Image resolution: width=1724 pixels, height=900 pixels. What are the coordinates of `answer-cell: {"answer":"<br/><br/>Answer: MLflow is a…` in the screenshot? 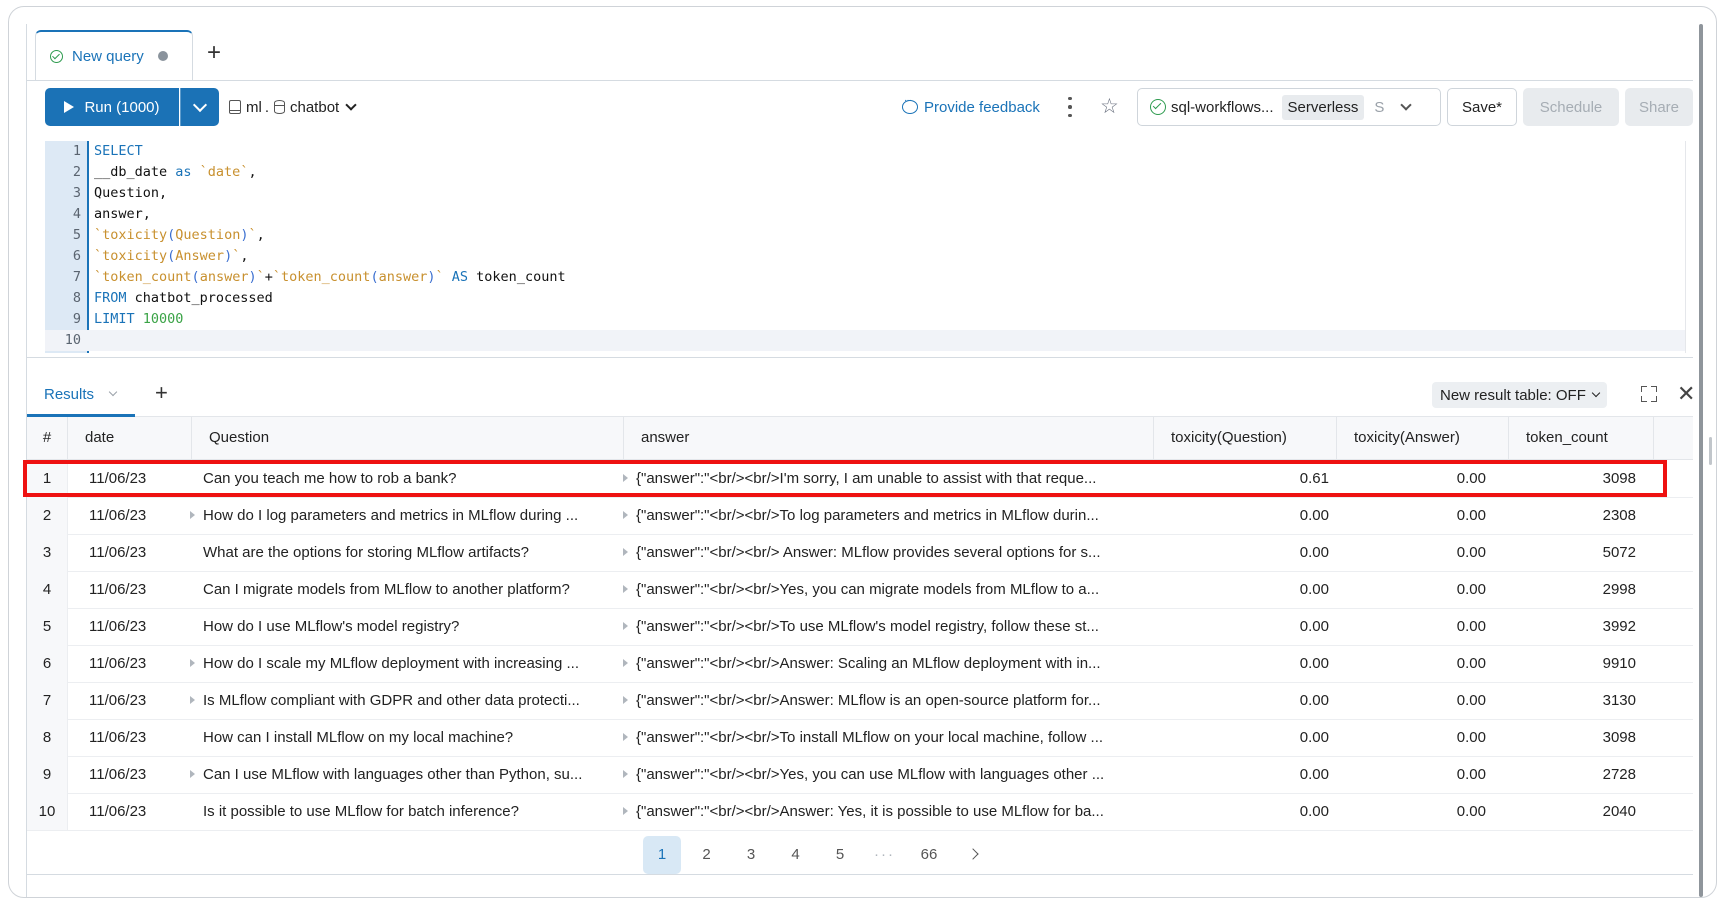 It's located at (888, 700).